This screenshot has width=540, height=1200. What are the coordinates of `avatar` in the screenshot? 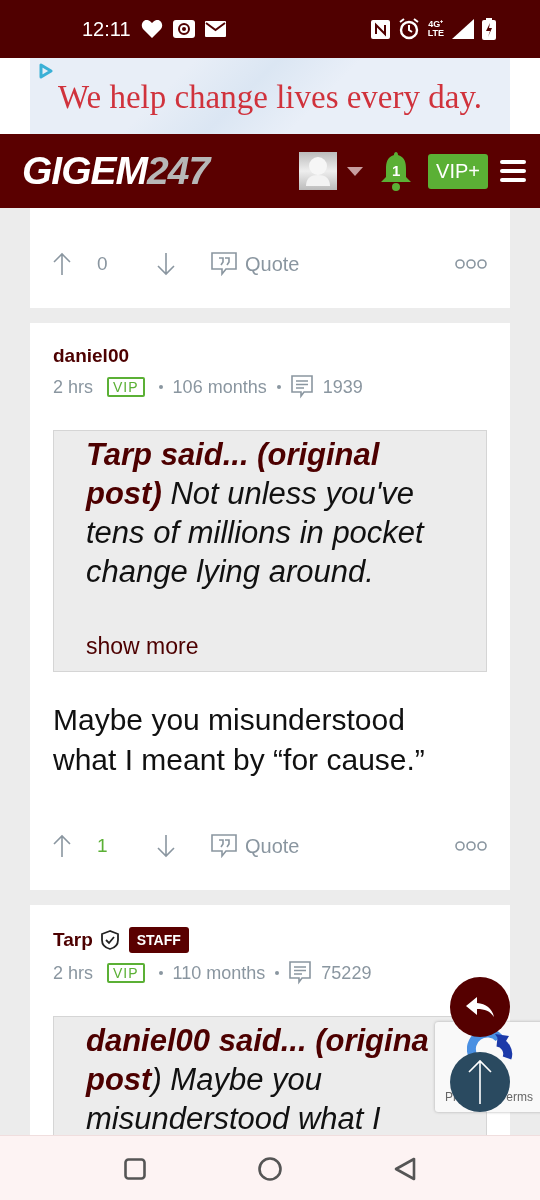 It's located at (318, 171).